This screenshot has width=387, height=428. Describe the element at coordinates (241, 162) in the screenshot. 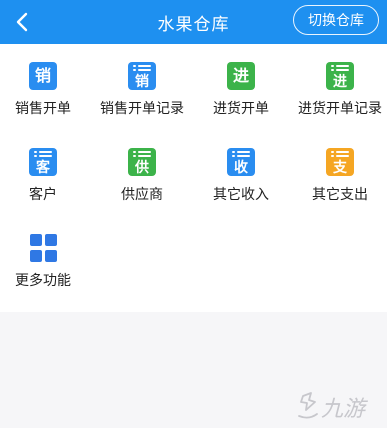

I see `income-icon: 收` at that location.